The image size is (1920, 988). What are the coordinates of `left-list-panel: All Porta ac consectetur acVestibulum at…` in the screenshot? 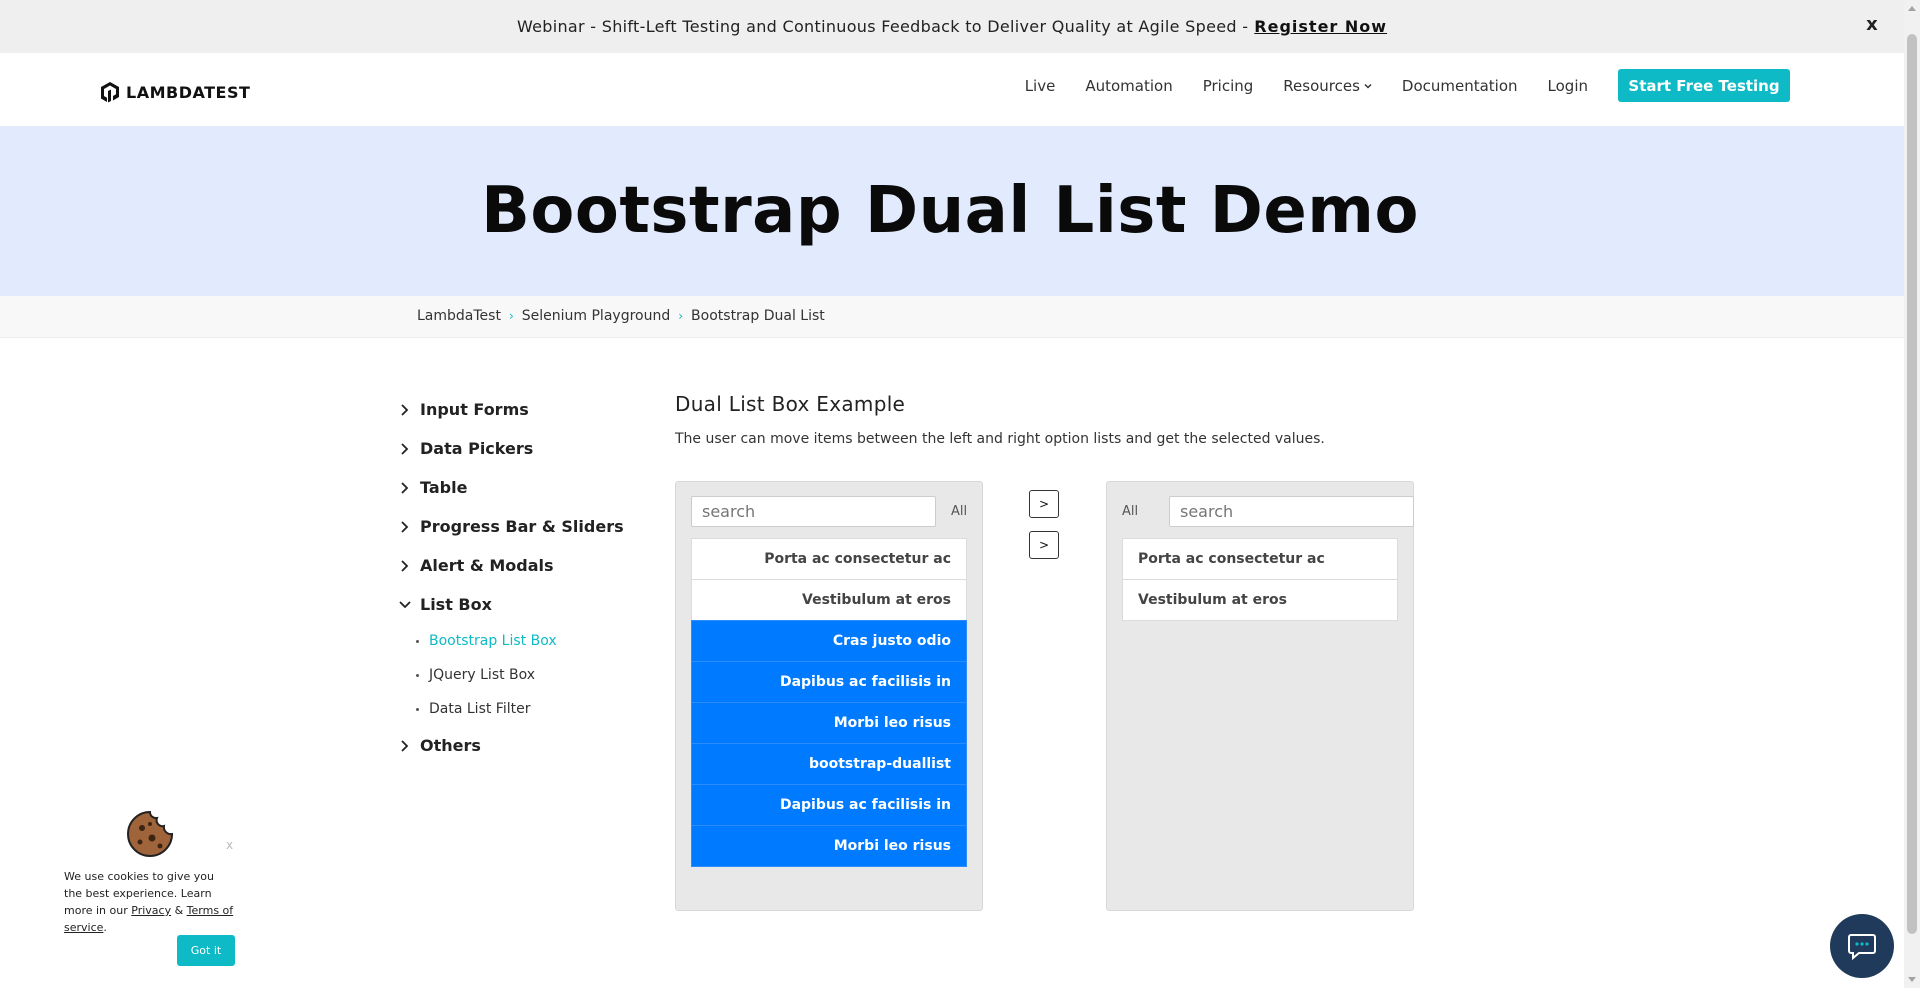 It's located at (829, 696).